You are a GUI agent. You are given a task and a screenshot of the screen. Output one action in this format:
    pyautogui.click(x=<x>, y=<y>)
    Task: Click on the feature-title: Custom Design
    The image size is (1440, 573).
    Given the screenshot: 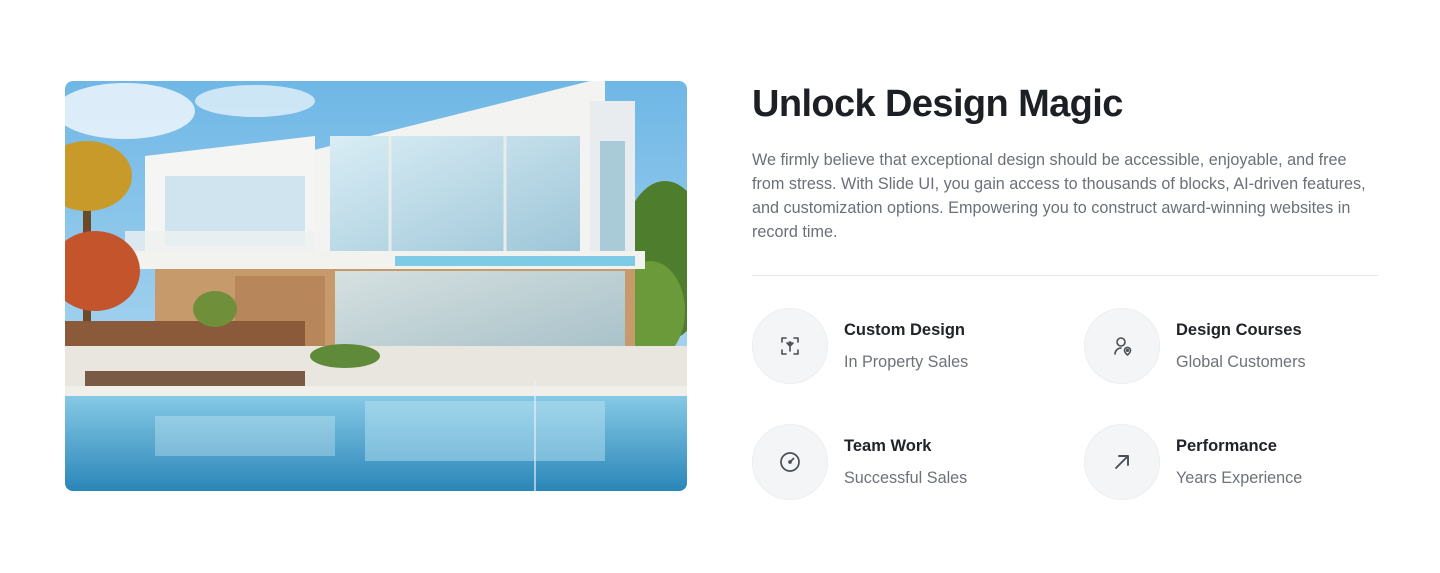 What is the action you would take?
    pyautogui.click(x=905, y=330)
    